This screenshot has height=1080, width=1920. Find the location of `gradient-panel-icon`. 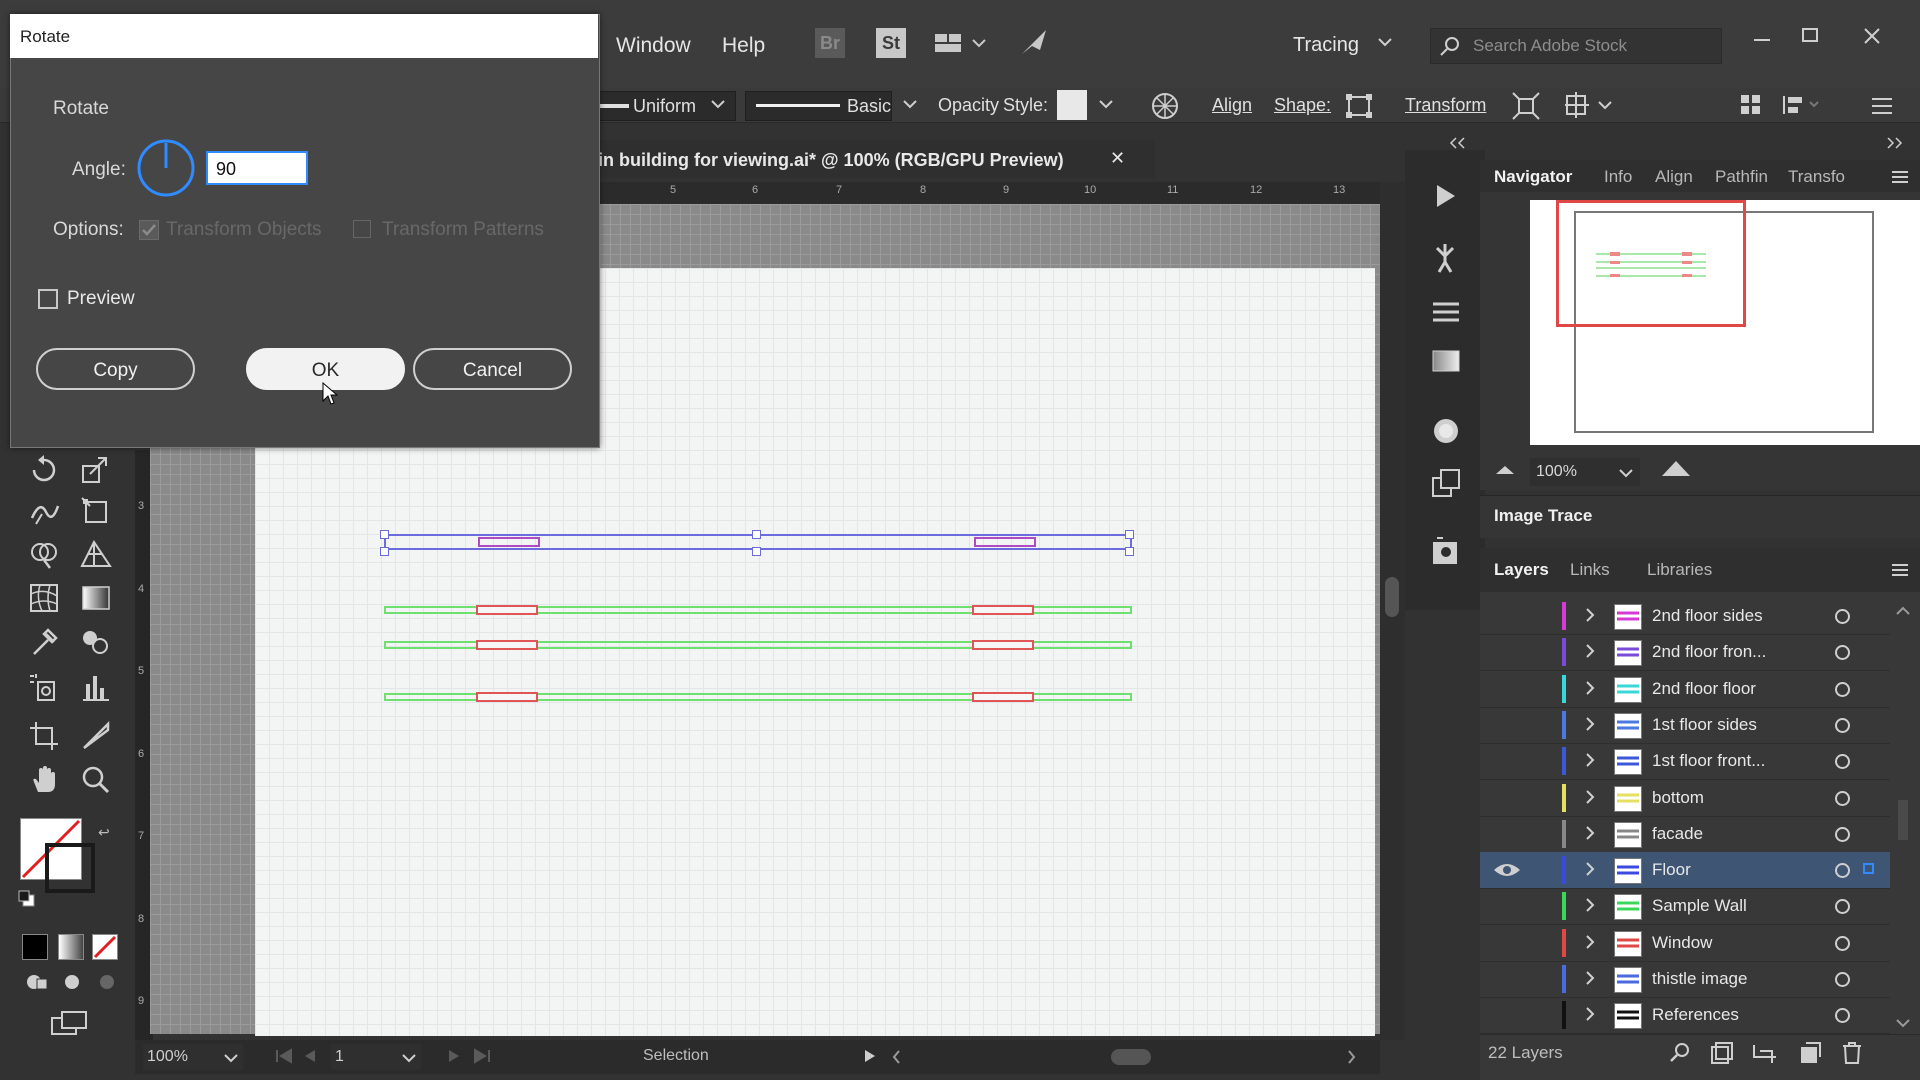

gradient-panel-icon is located at coordinates (1446, 361).